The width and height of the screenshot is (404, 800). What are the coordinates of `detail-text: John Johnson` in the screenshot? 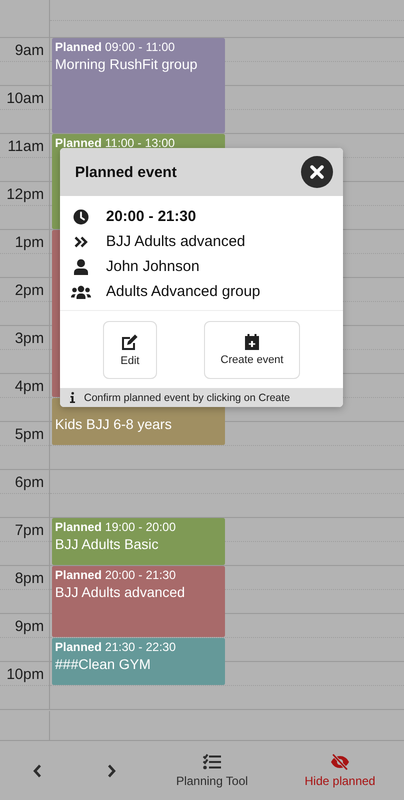 It's located at (153, 266).